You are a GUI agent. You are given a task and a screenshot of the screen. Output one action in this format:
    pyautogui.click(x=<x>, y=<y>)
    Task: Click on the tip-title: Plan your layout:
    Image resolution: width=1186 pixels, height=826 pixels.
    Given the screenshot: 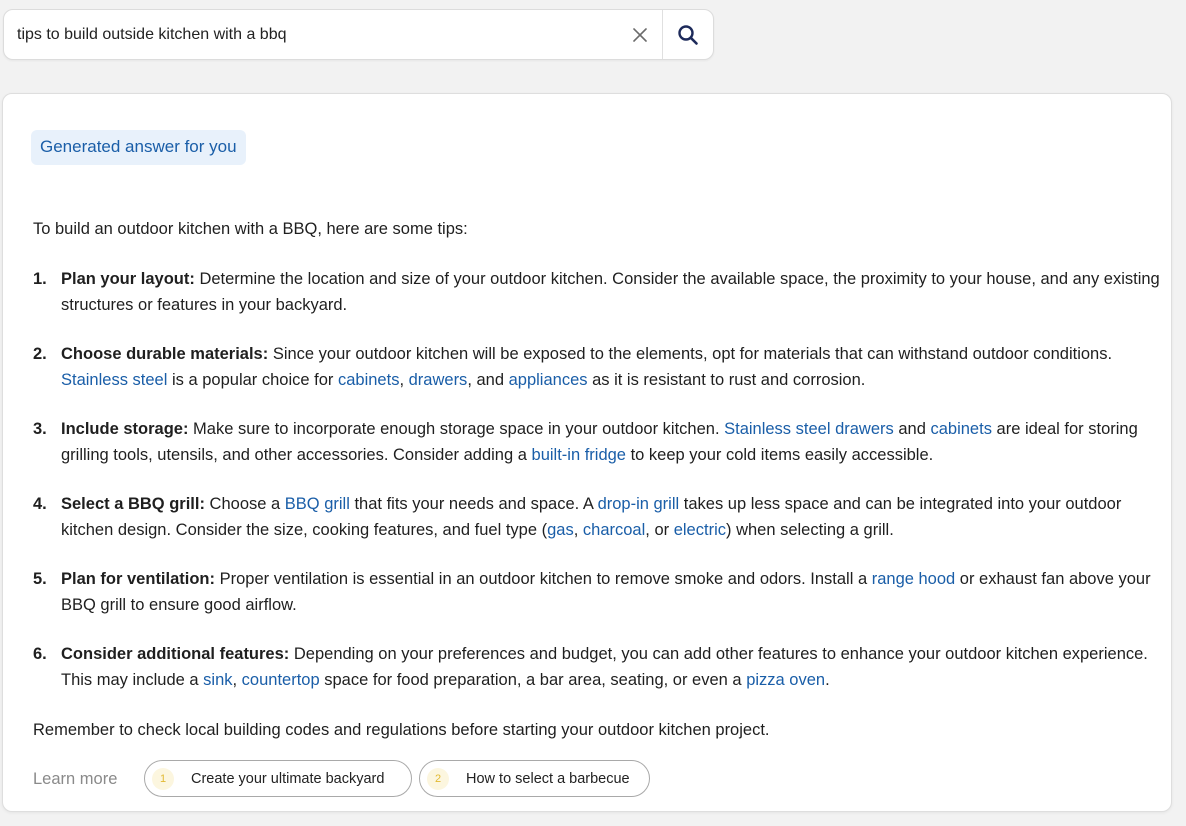 What is the action you would take?
    pyautogui.click(x=128, y=279)
    